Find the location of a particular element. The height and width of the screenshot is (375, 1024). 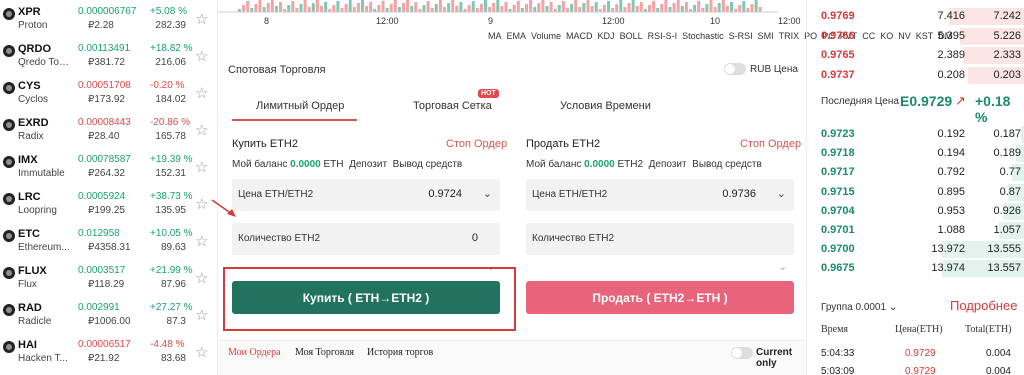

coin-local-price: ₽173.92 is located at coordinates (106, 99).